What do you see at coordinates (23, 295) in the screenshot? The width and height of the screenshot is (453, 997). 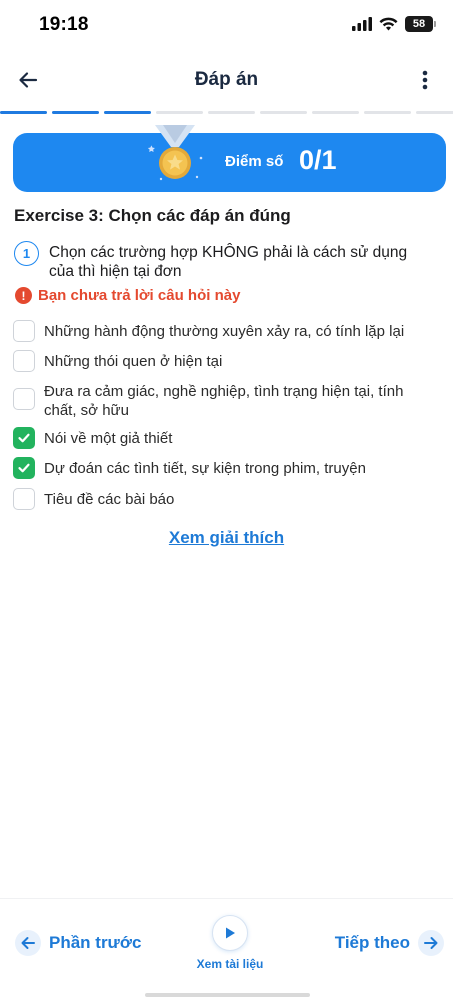 I see `alert-icon: !` at bounding box center [23, 295].